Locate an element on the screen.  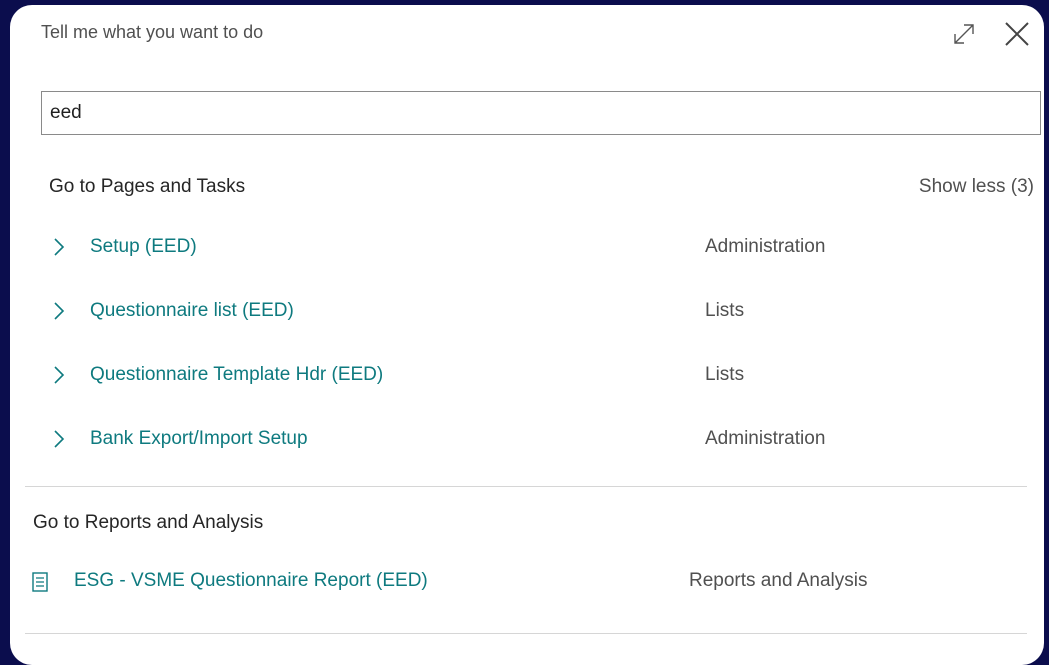
list-item: Questionnaire list (EED) Lists is located at coordinates (533, 311).